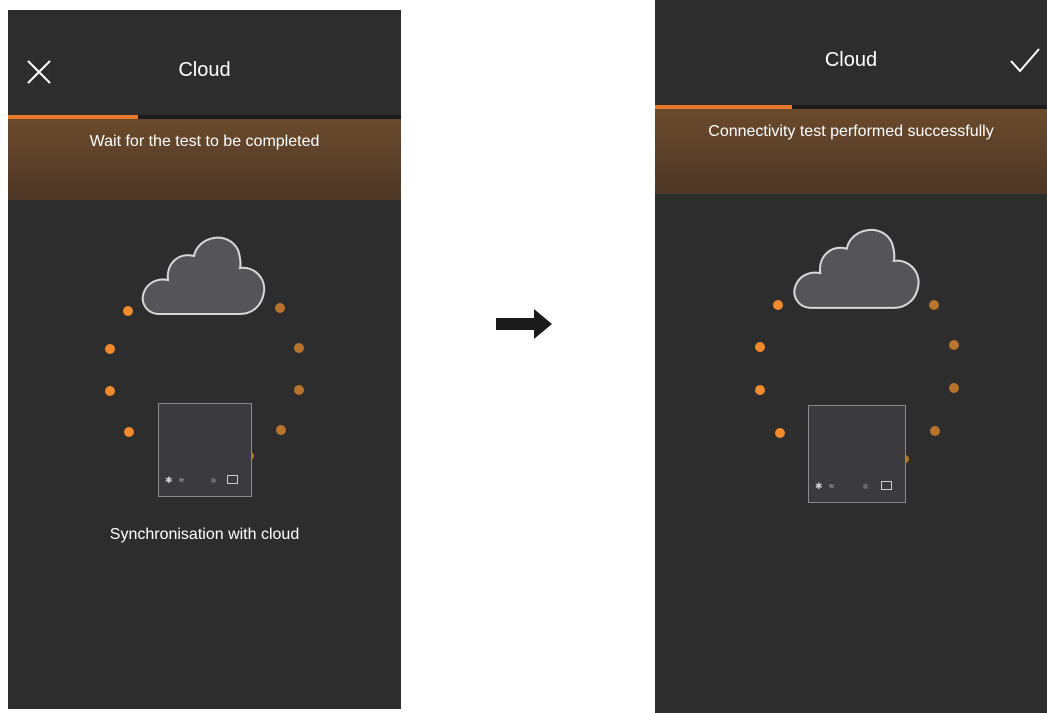  What do you see at coordinates (524, 324) in the screenshot?
I see `arrow-right-icon` at bounding box center [524, 324].